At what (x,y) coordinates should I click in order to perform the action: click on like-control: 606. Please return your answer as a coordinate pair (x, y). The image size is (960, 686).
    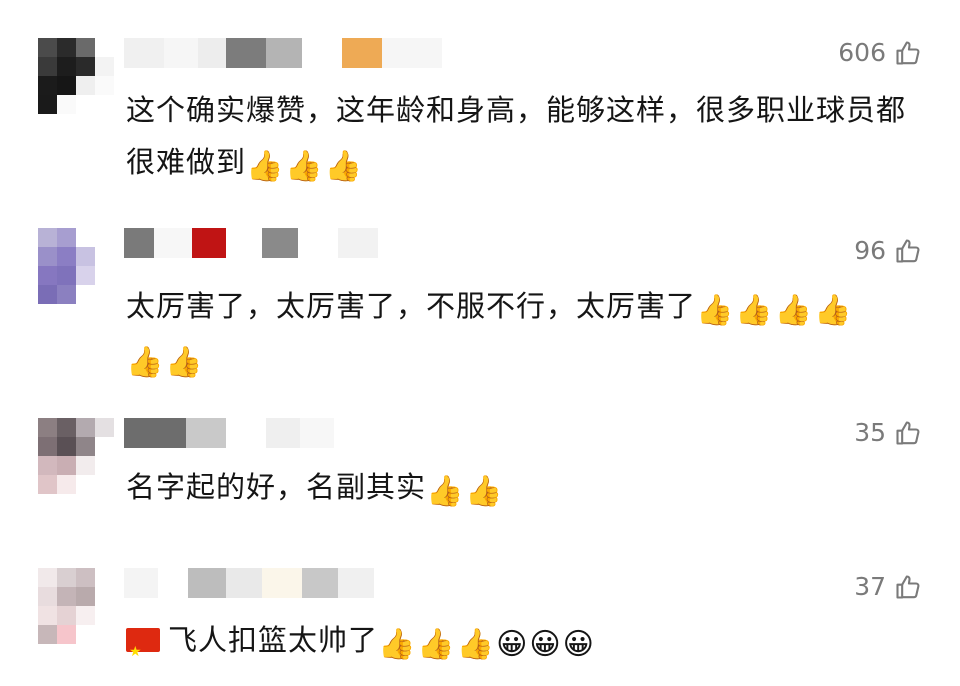
    Looking at the image, I should click on (880, 52).